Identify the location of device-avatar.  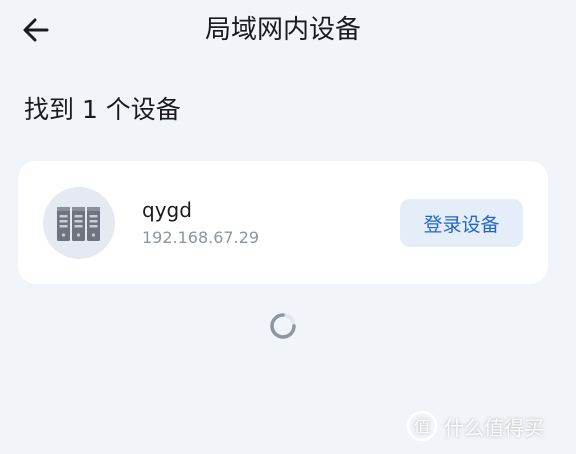
(79, 223).